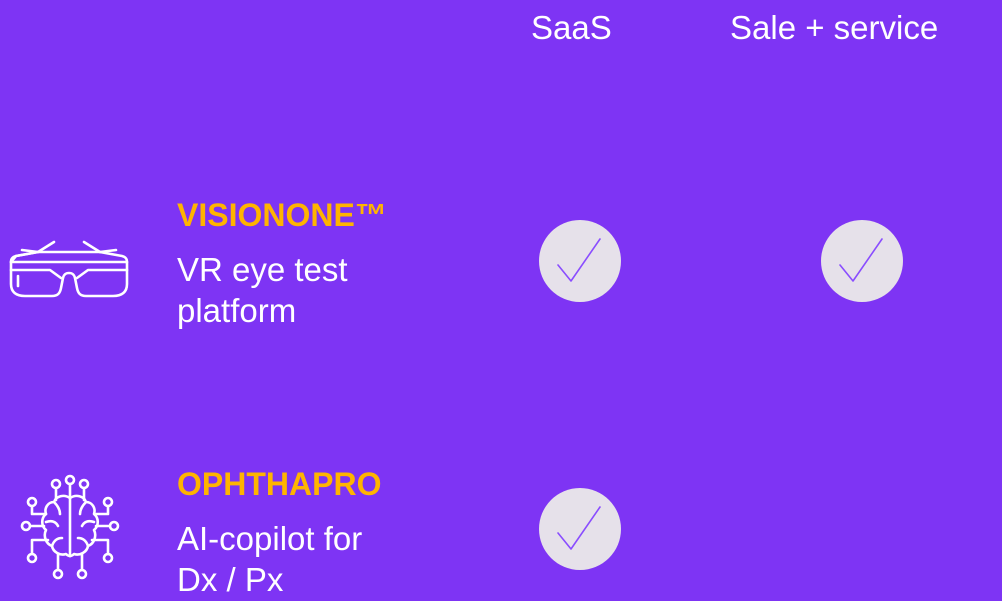  I want to click on ai-brain-icon, so click(70, 527).